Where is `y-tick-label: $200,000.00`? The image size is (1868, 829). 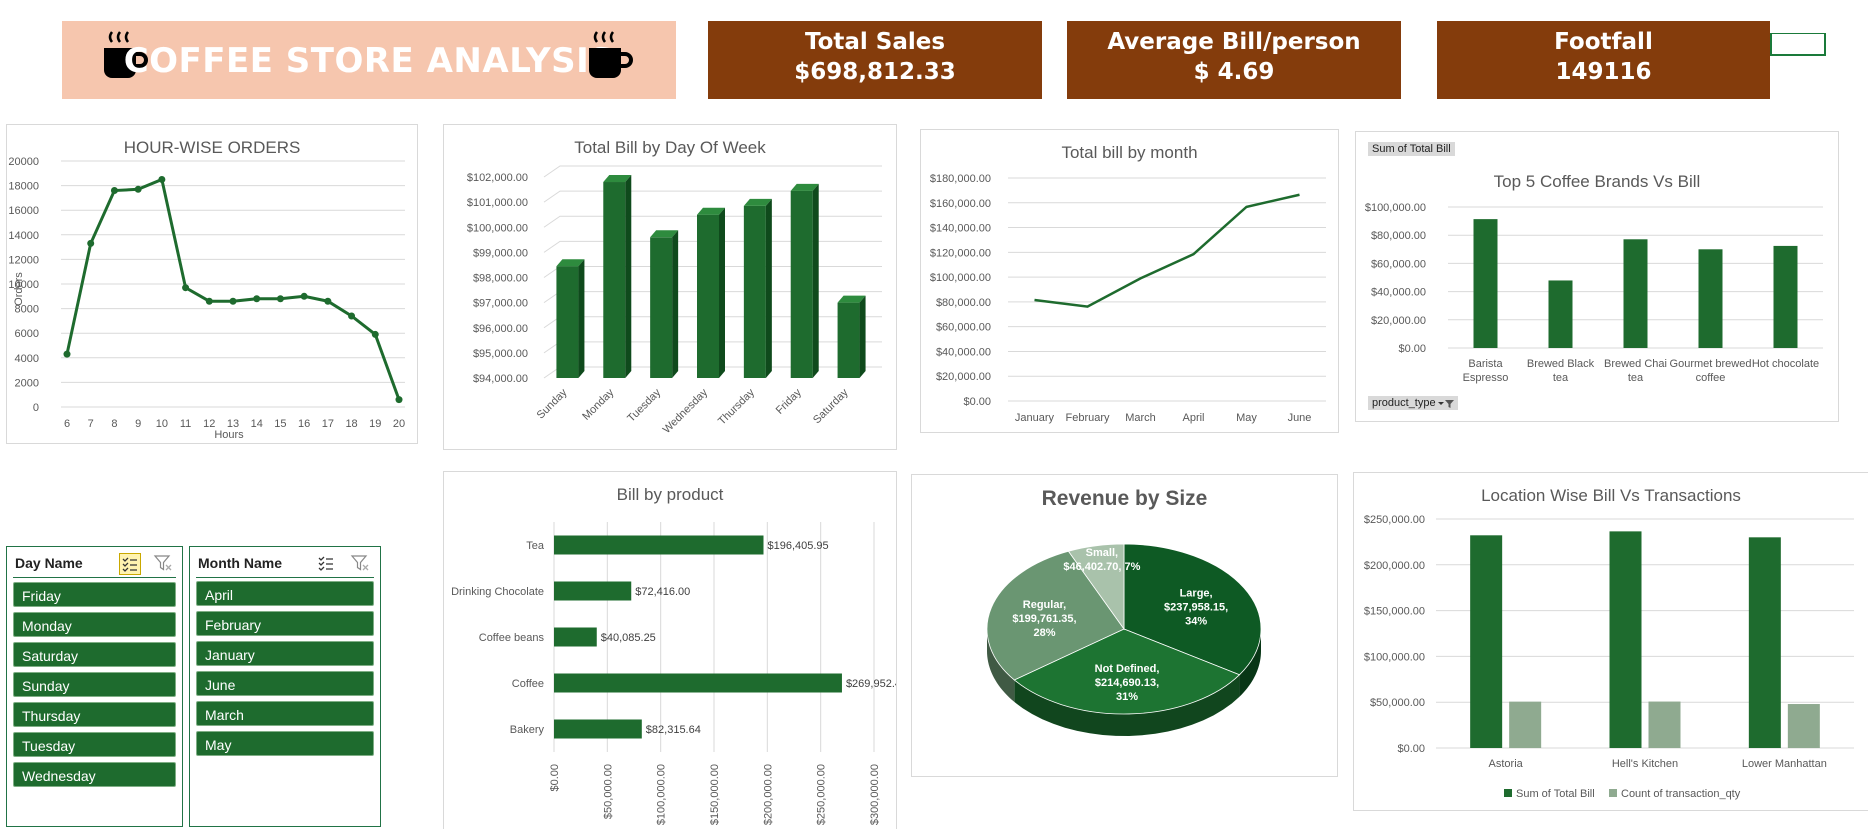
y-tick-label: $200,000.00 is located at coordinates (1394, 566).